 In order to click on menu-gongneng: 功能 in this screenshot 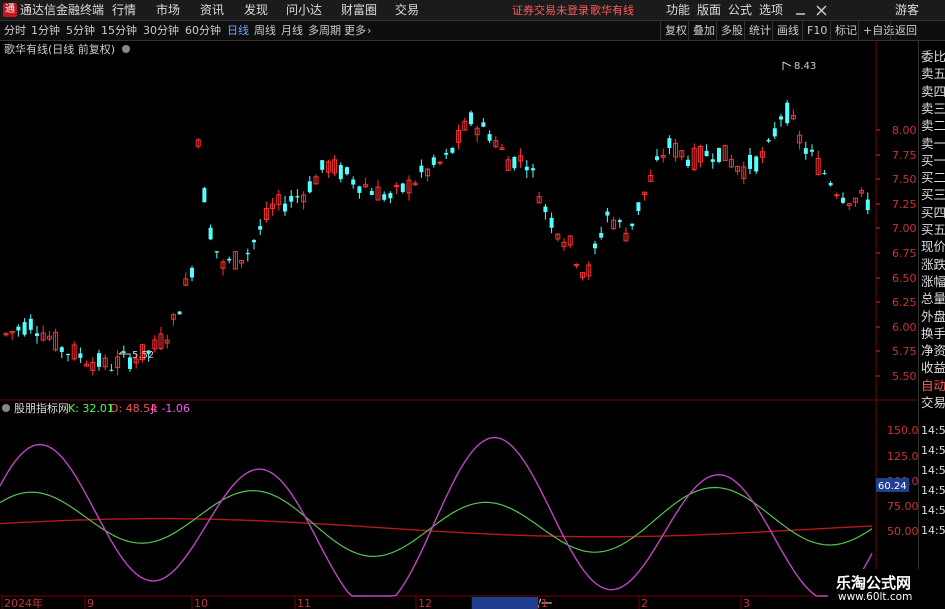, I will do `click(678, 10)`.